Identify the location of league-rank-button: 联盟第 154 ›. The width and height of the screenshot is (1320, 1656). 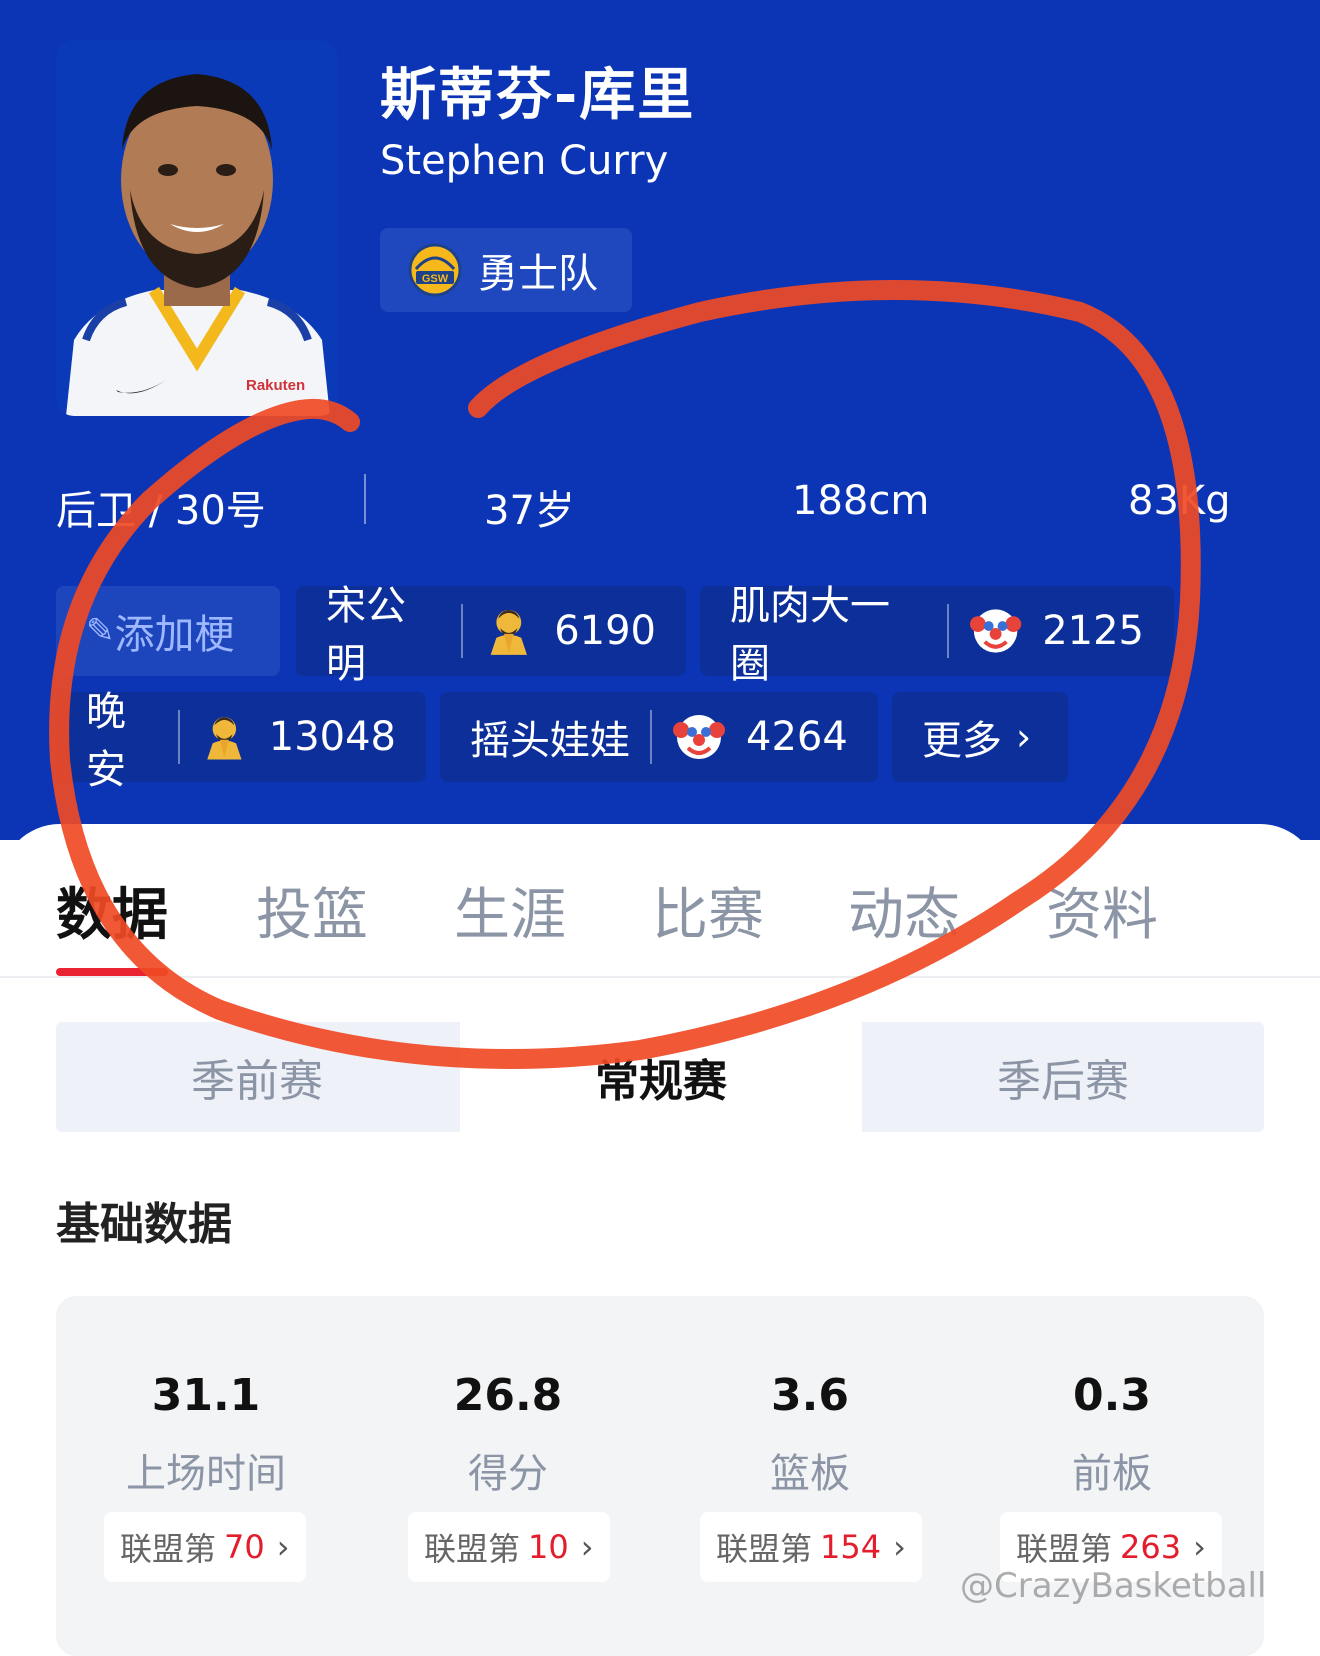
(811, 1547).